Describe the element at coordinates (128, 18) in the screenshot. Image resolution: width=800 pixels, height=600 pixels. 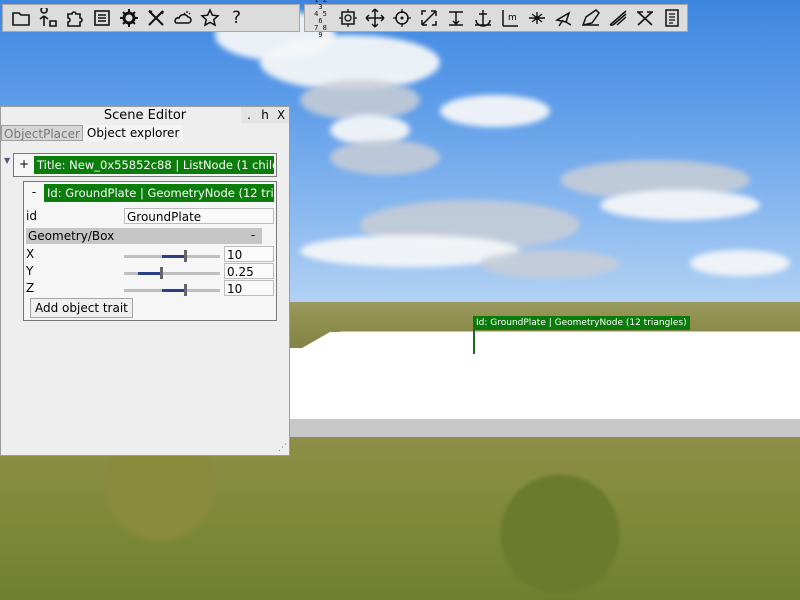
I see `gear-icon` at that location.